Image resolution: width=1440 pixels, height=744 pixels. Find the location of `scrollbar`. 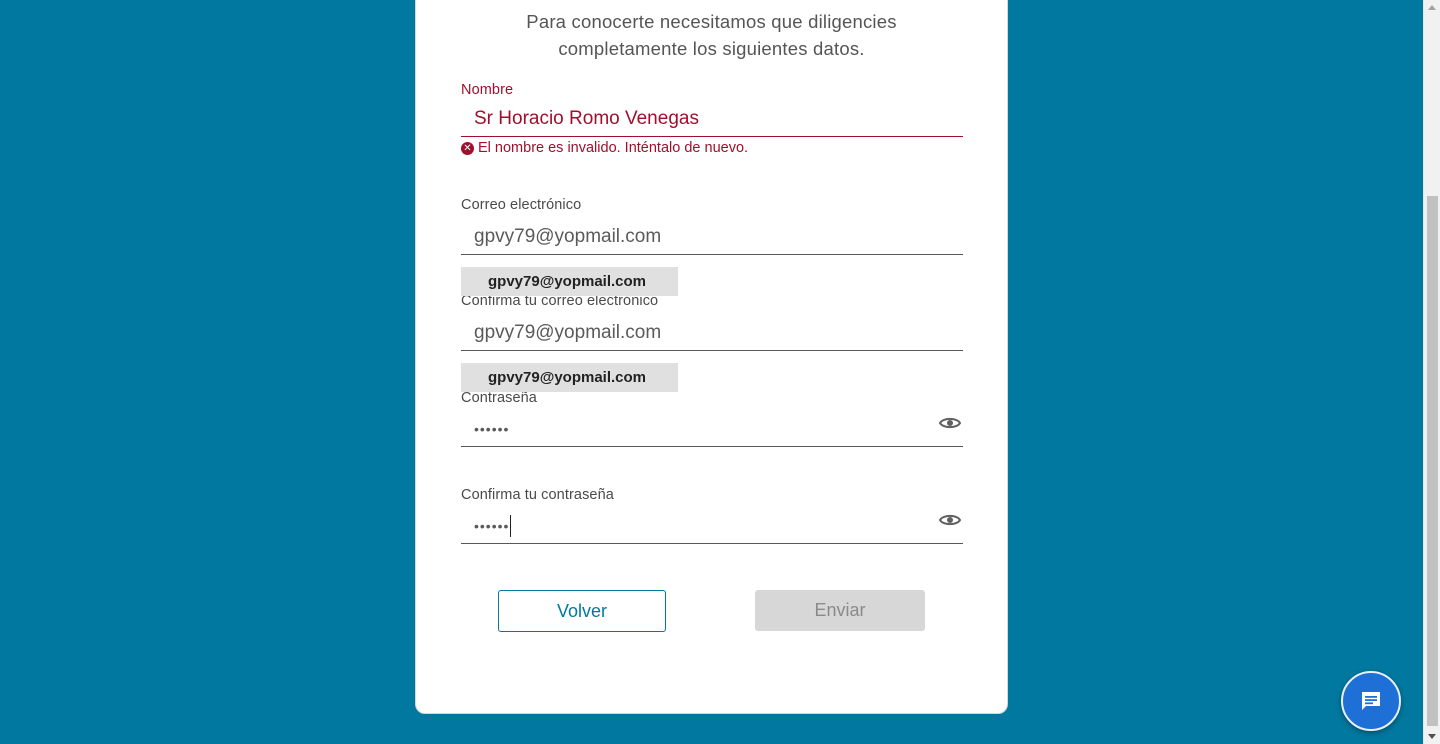

scrollbar is located at coordinates (1431, 372).